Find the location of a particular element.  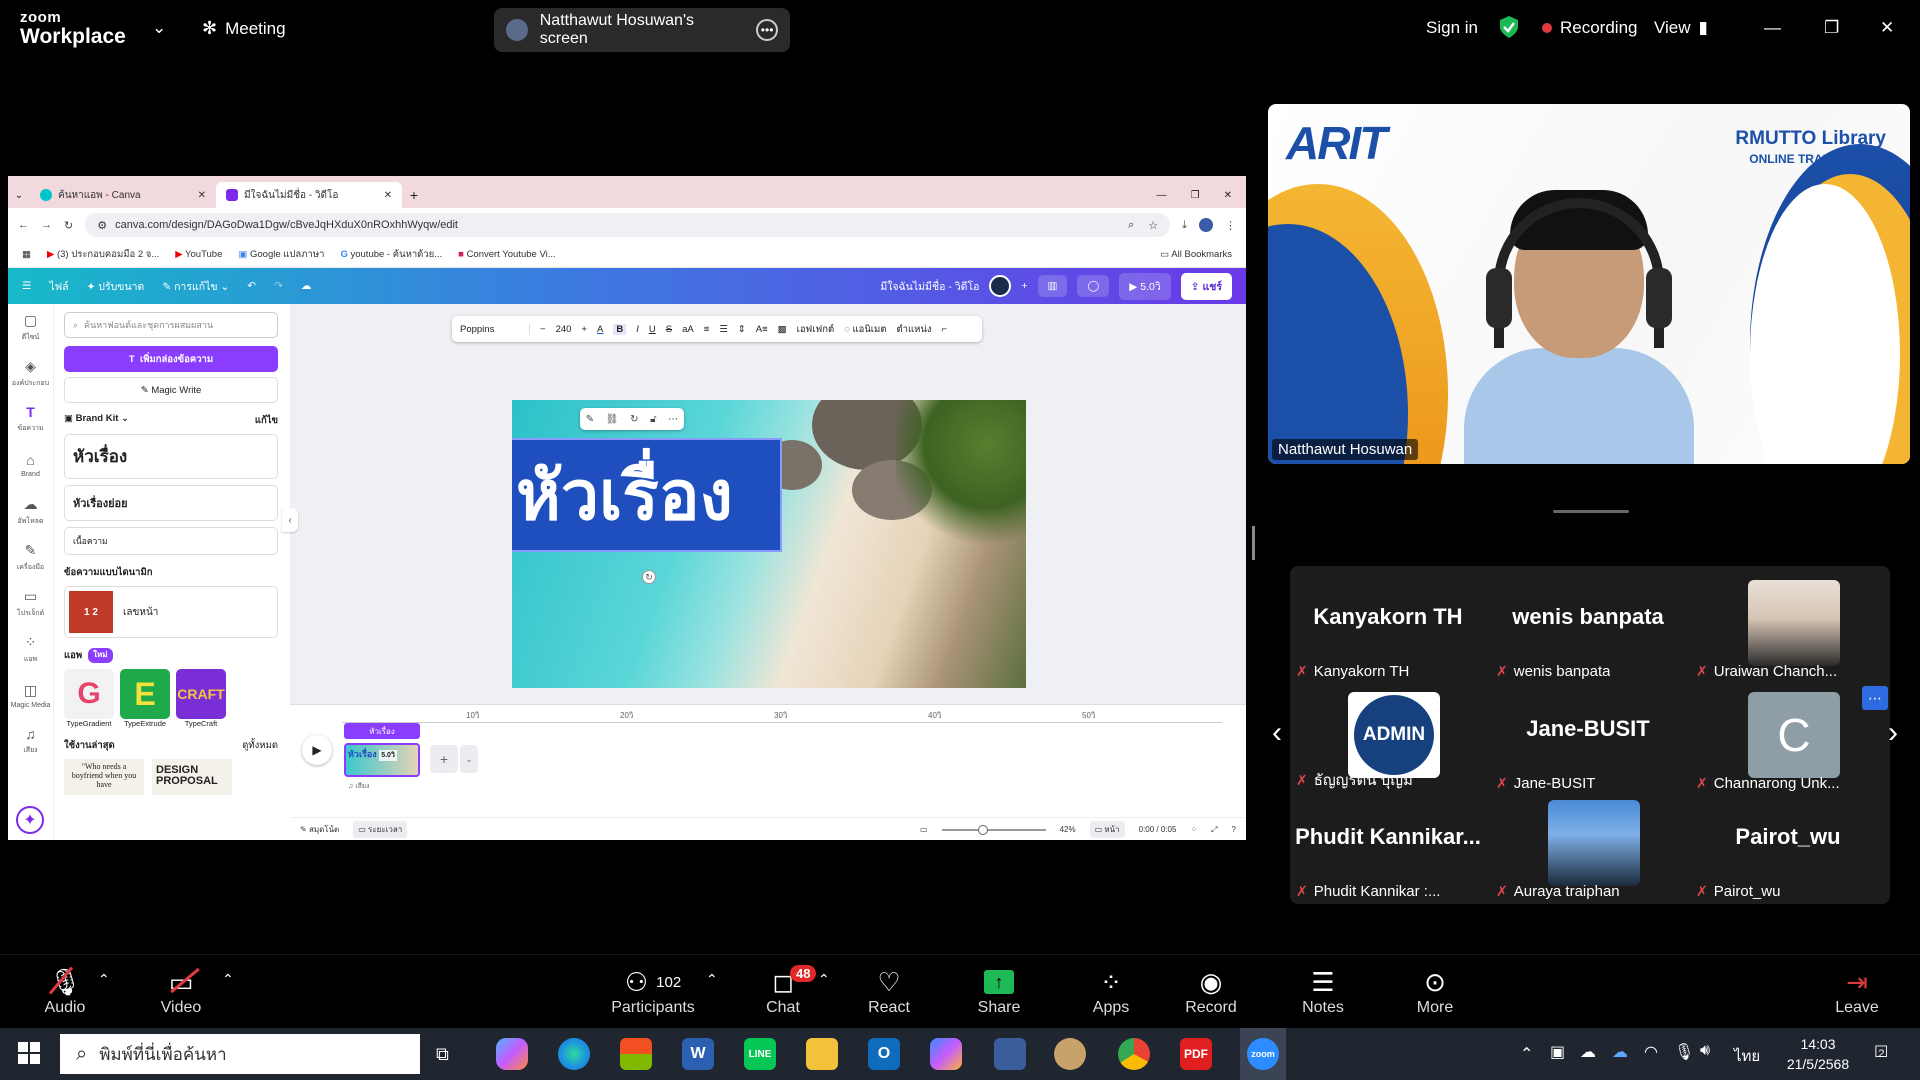

font-search-input: ⌕ ค้นหาฟอนต์และชุดการผสมผสาน is located at coordinates (171, 325).